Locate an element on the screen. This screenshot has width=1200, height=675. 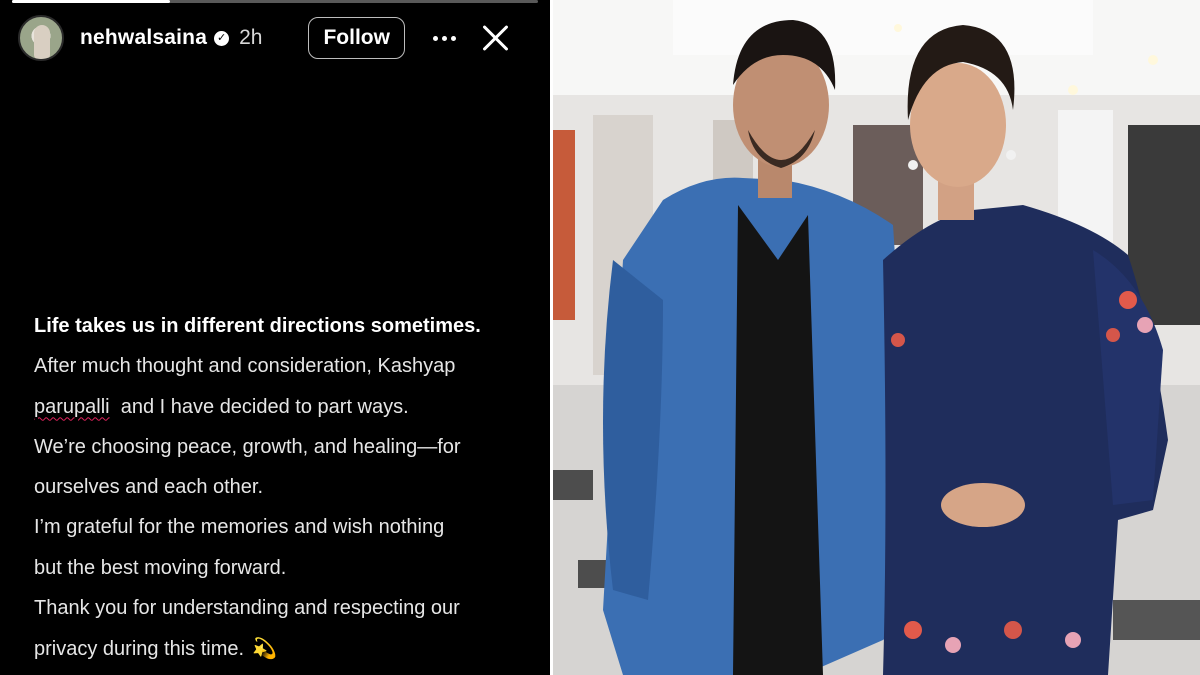
misspelled-word: parupalli is located at coordinates (72, 406).